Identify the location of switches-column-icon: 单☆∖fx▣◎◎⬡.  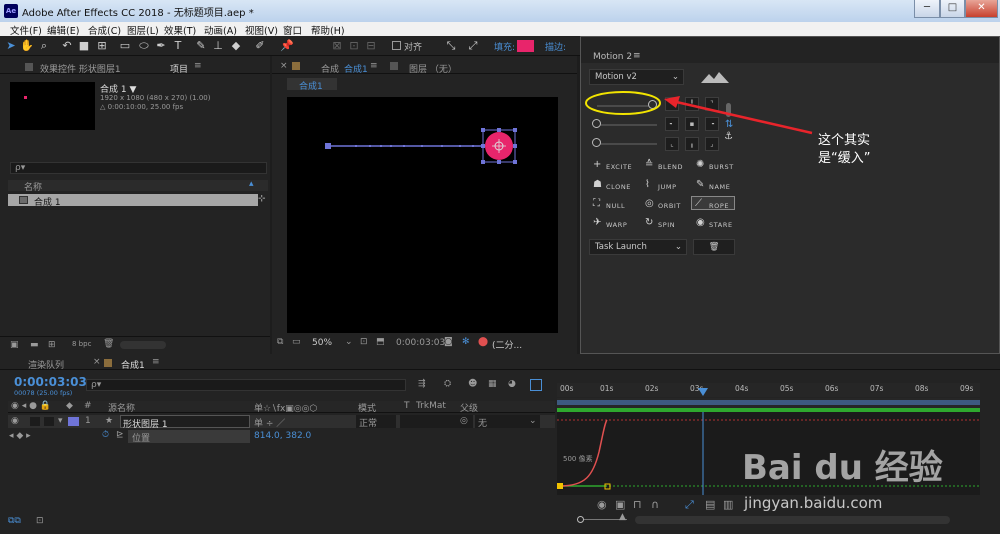
(285, 407).